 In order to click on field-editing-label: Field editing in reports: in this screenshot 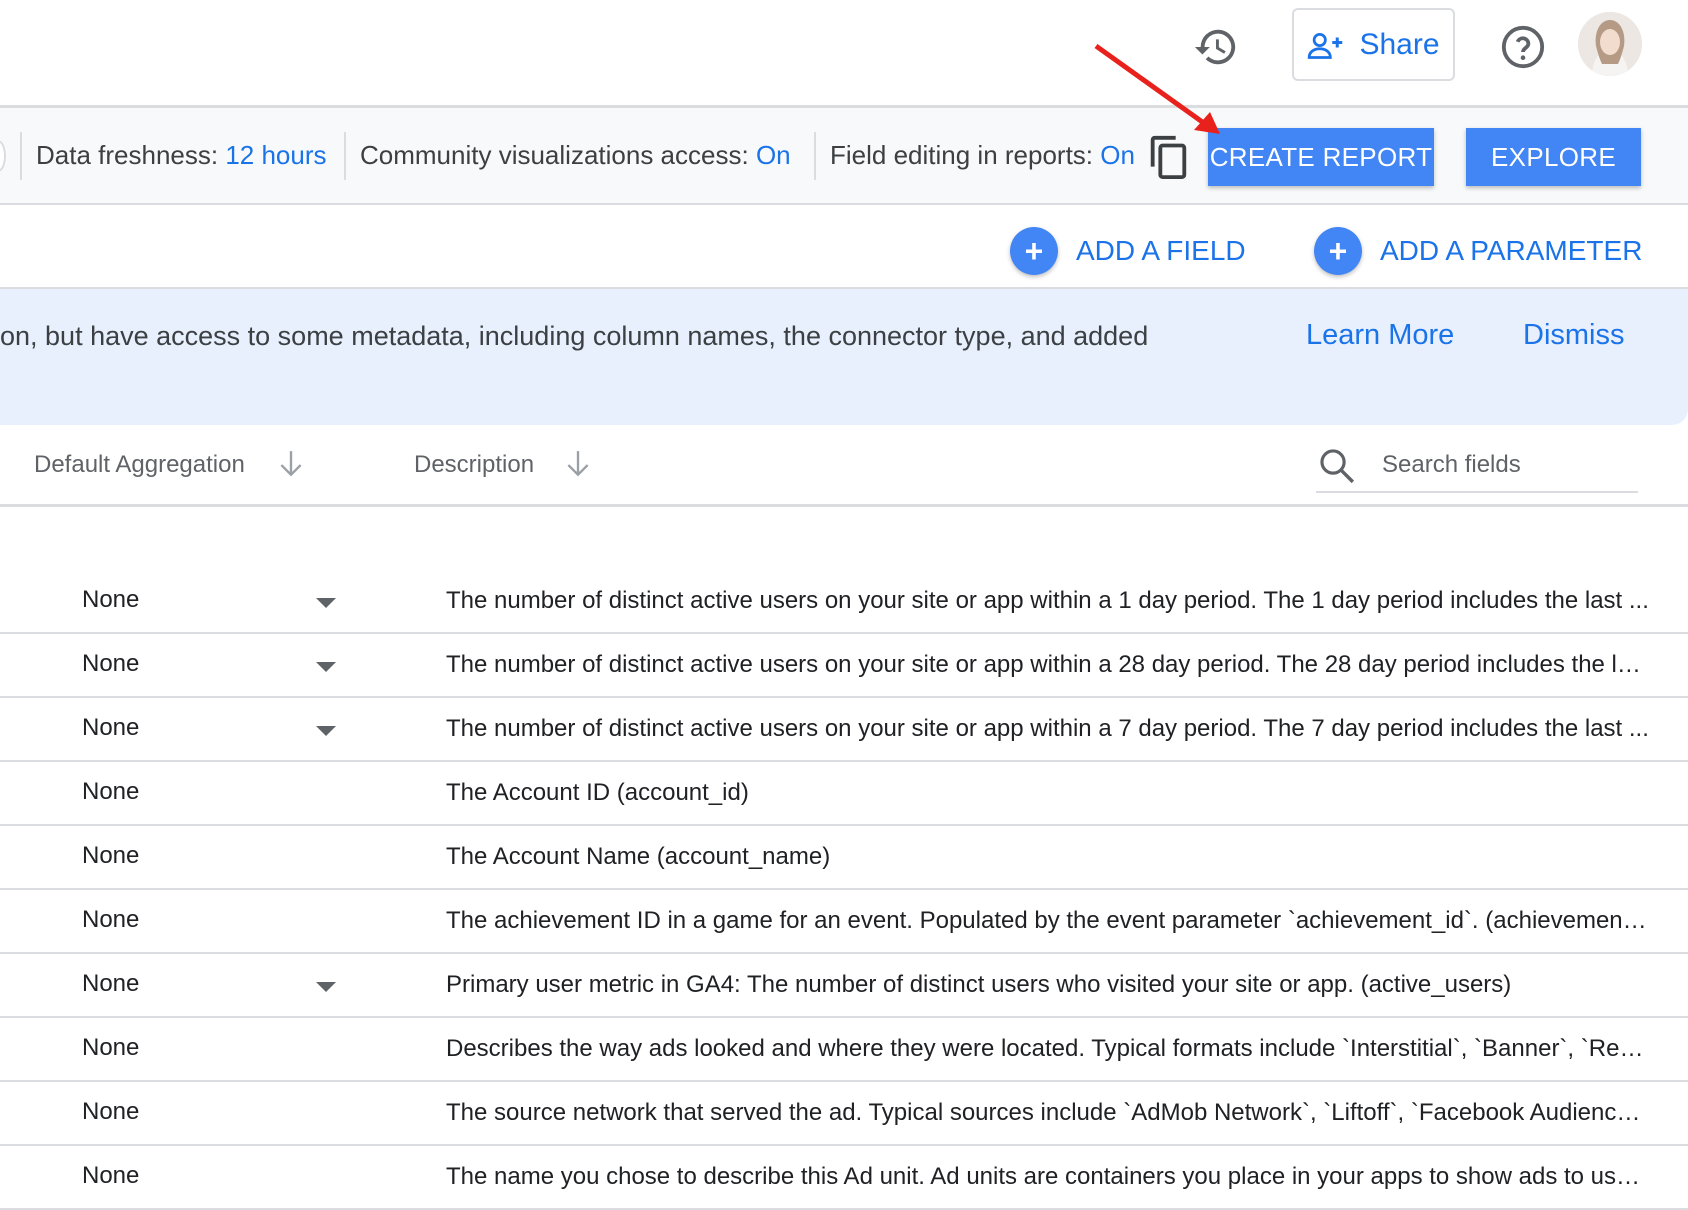, I will do `click(962, 155)`.